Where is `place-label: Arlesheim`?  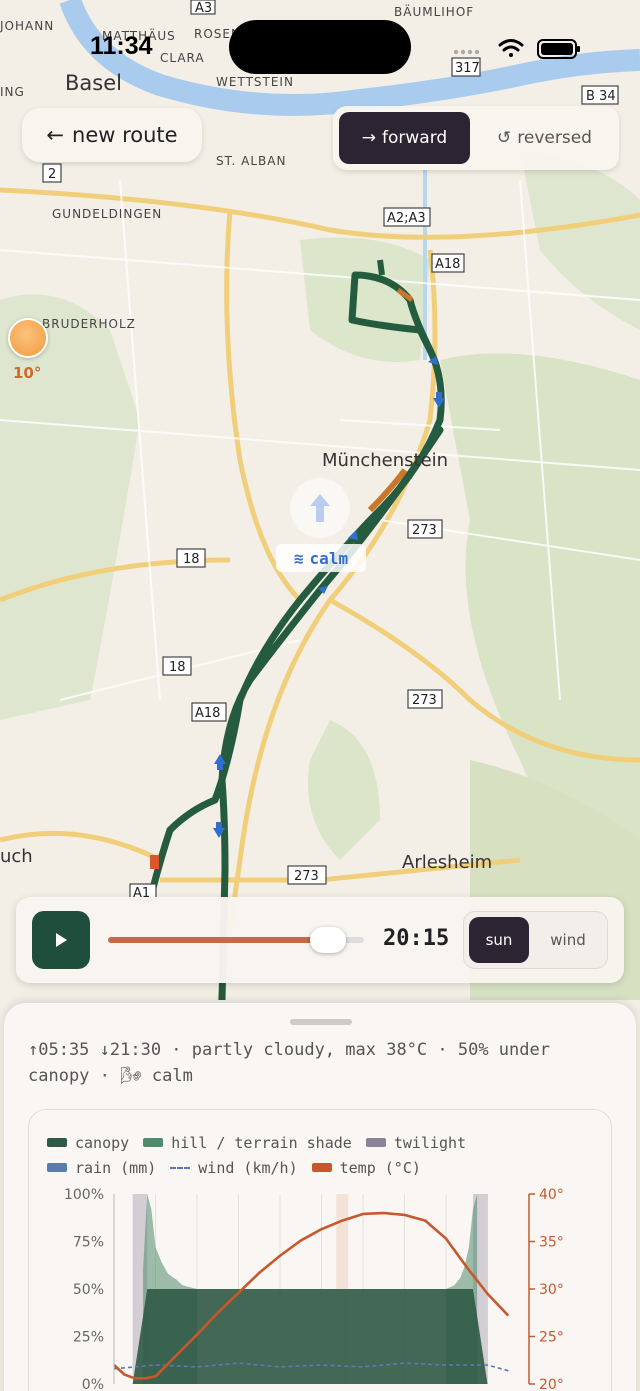 place-label: Arlesheim is located at coordinates (447, 862).